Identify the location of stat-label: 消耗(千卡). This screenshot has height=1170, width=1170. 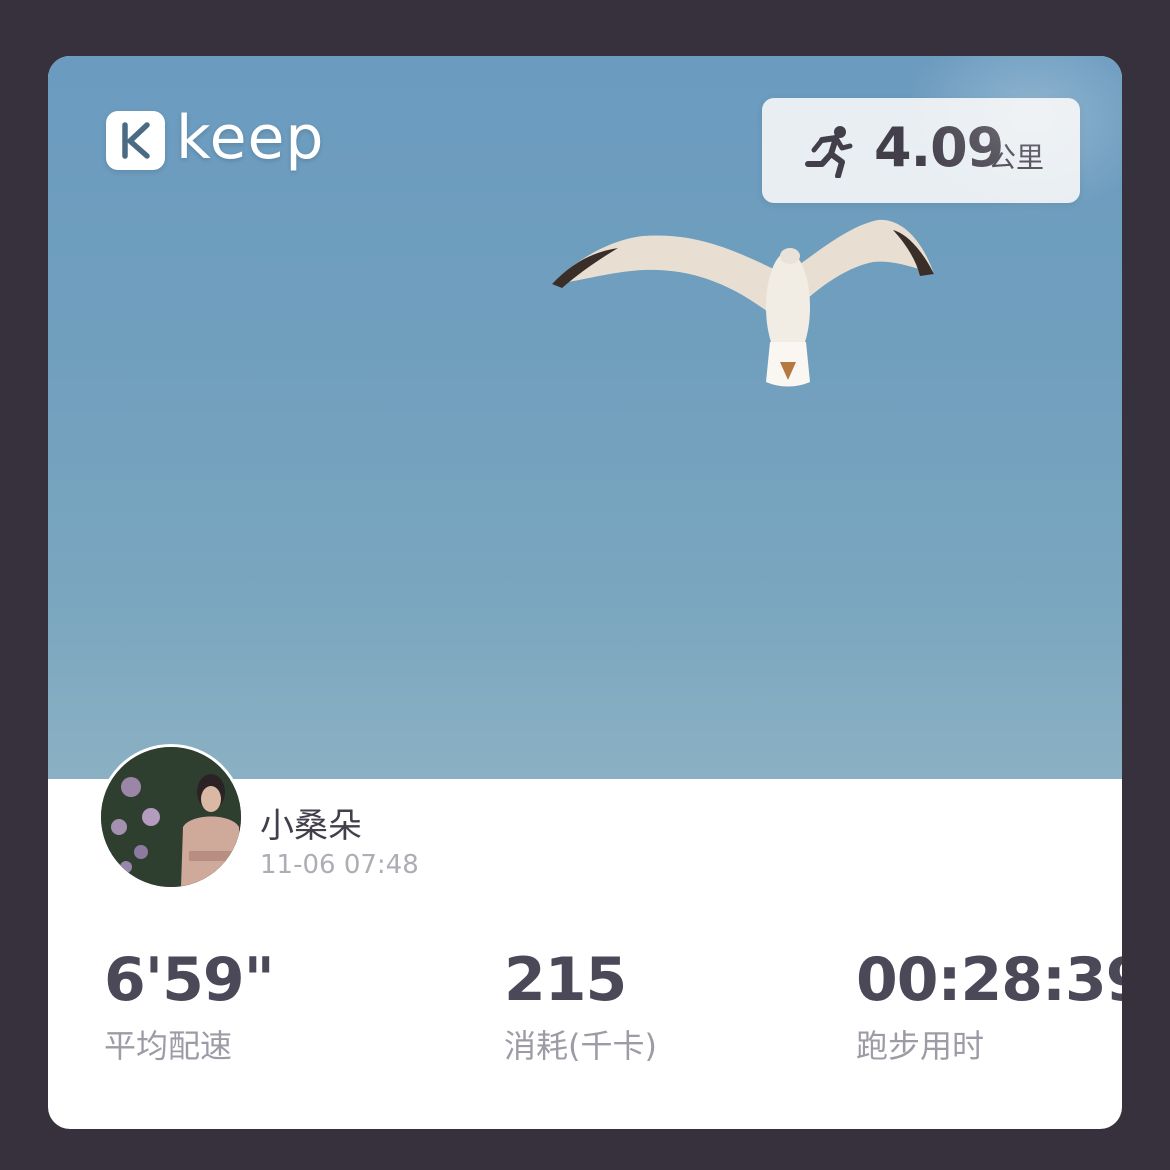
(580, 1046).